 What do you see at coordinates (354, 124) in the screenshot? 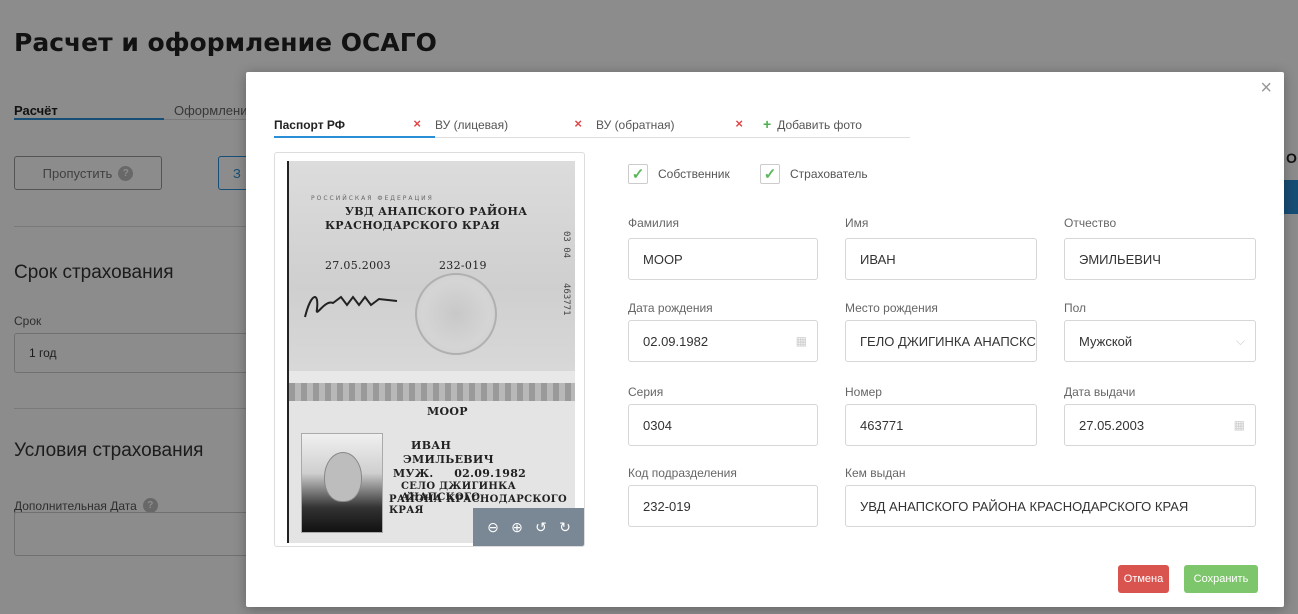
I see `tab-passport: Паспорт РФ ×` at bounding box center [354, 124].